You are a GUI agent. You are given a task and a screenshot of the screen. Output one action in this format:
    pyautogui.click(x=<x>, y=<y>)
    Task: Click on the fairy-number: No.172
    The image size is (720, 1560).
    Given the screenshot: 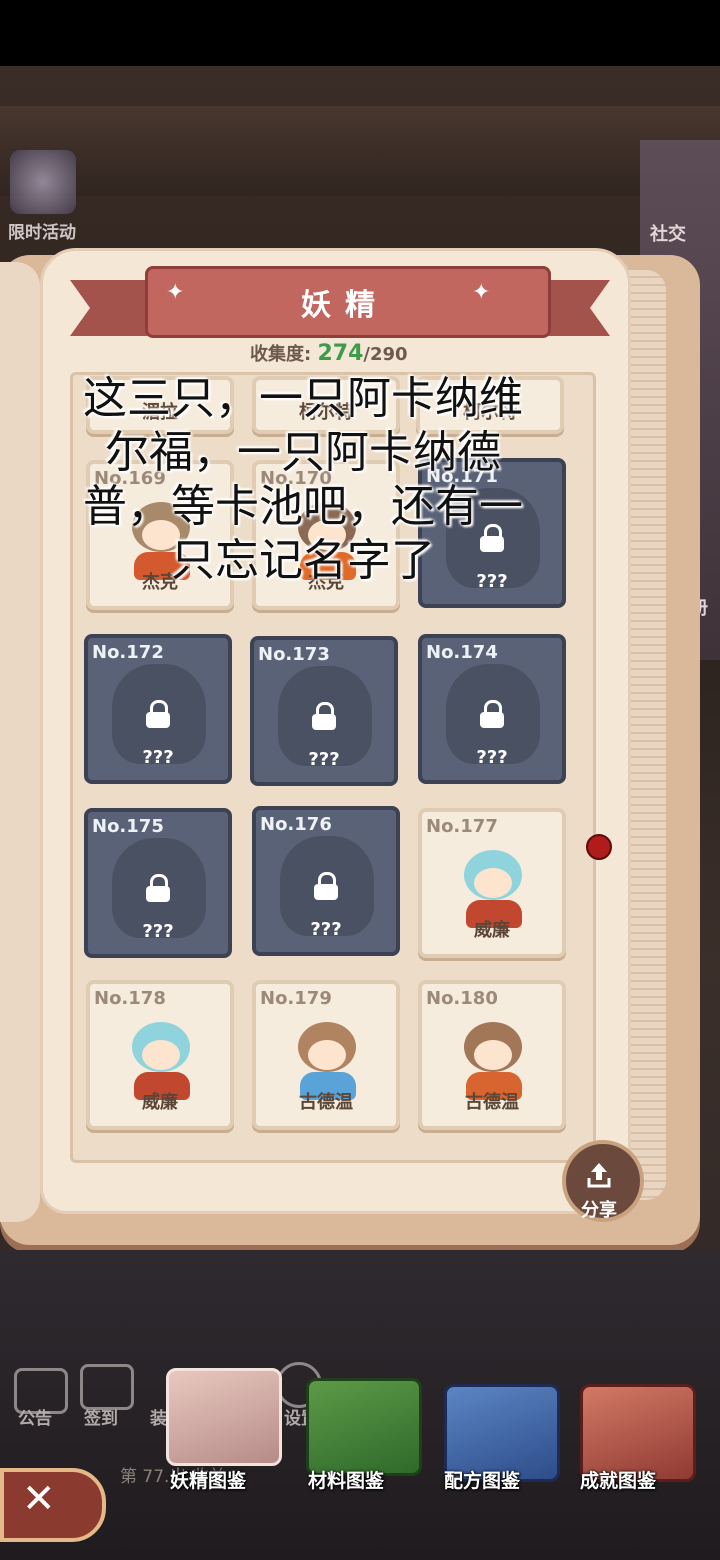 What is the action you would take?
    pyautogui.click(x=128, y=652)
    